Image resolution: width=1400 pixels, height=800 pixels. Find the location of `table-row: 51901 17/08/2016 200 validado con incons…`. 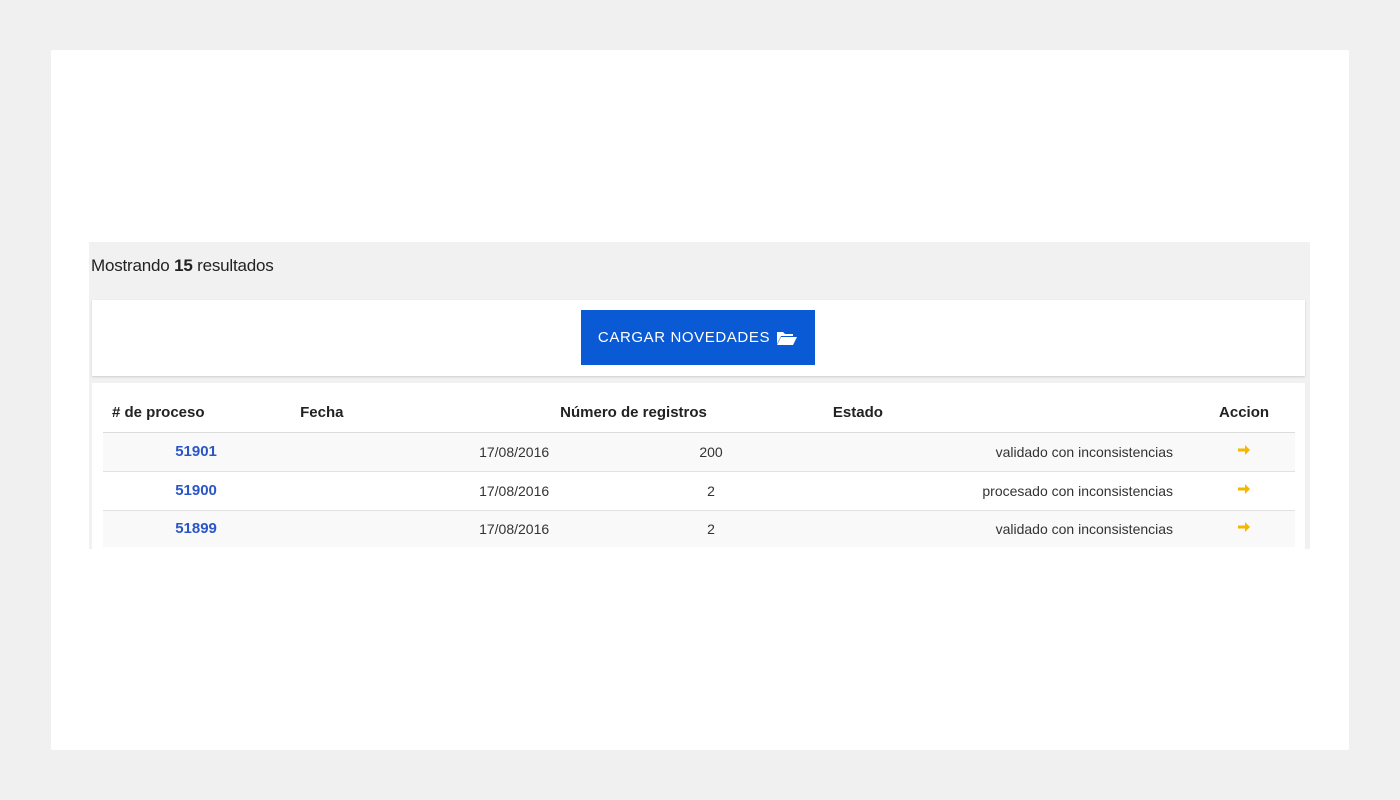

table-row: 51901 17/08/2016 200 validado con incons… is located at coordinates (699, 452).